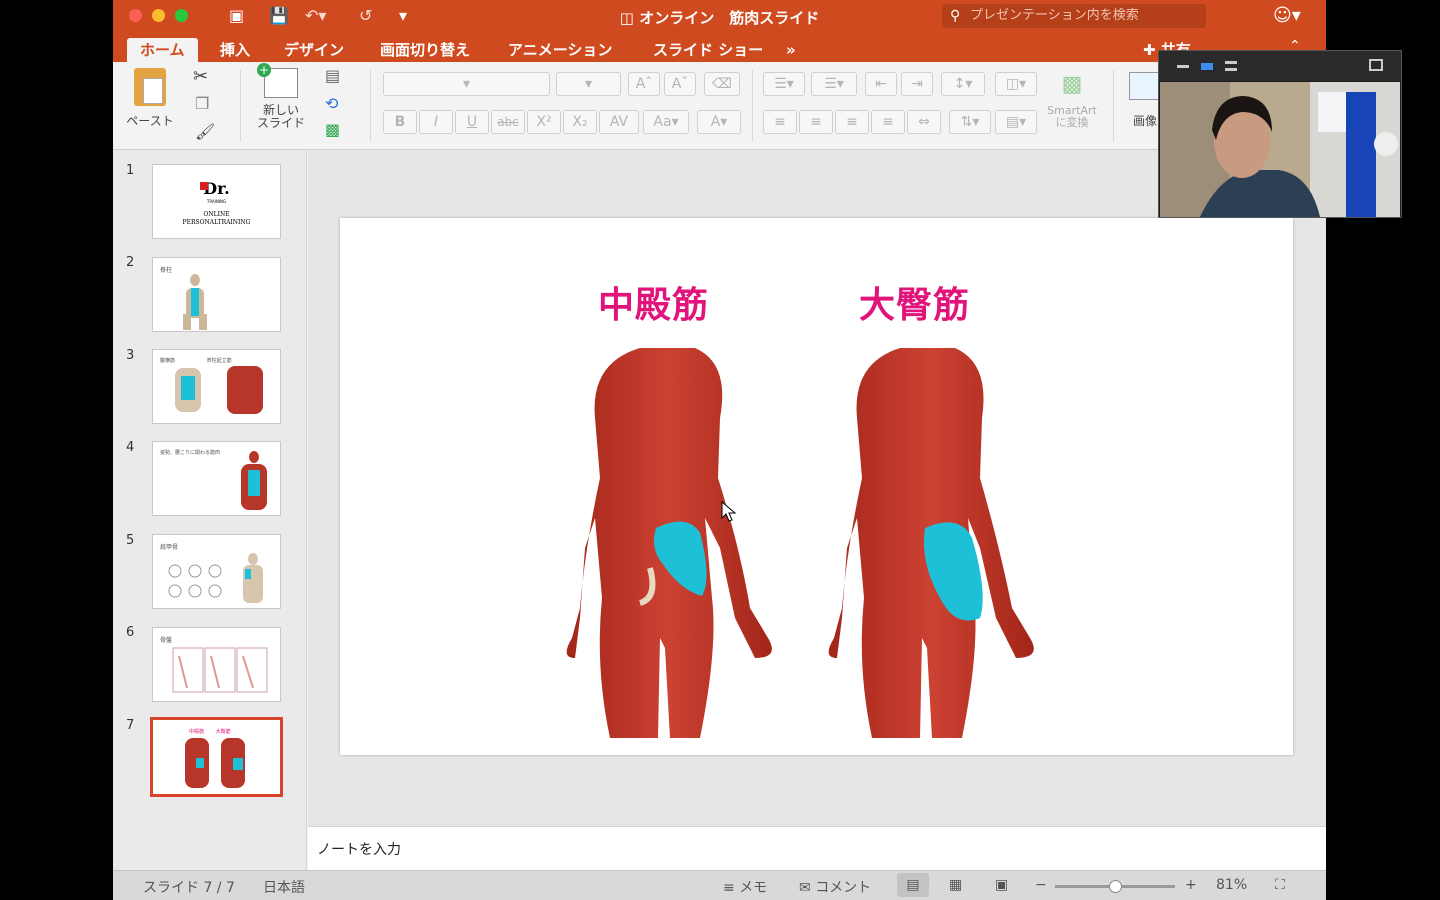 The width and height of the screenshot is (1440, 900). What do you see at coordinates (1280, 885) in the screenshot?
I see `fit-to-window-icon: ⛶` at bounding box center [1280, 885].